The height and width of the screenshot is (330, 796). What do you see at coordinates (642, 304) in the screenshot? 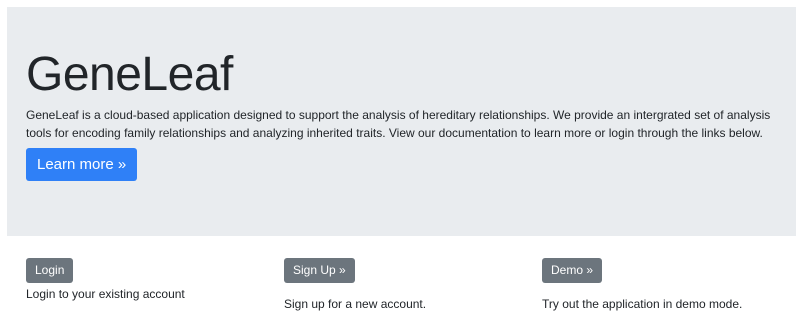
I see `demo-description: Try out the application in demo mode.` at bounding box center [642, 304].